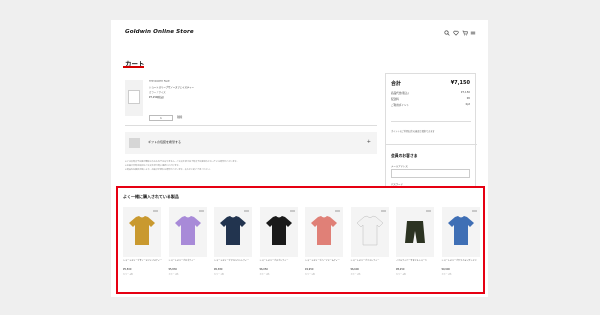  Describe the element at coordinates (172, 269) in the screenshot. I see `product-price: ¥5,830` at that location.